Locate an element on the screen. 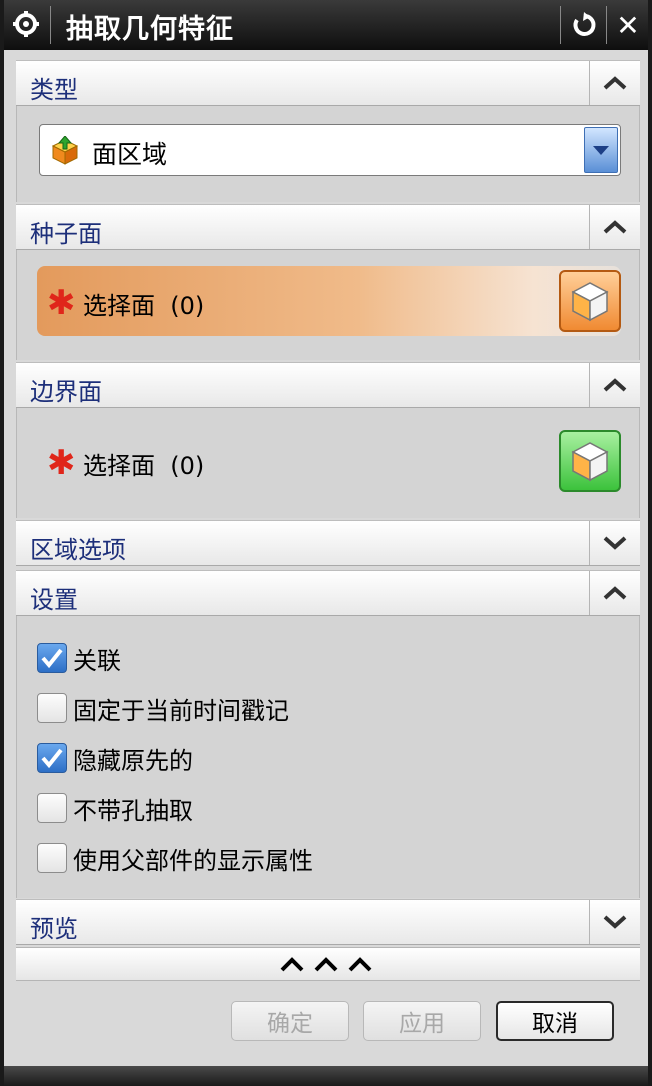 This screenshot has width=652, height=1086. close-icon: ✕ is located at coordinates (628, 25).